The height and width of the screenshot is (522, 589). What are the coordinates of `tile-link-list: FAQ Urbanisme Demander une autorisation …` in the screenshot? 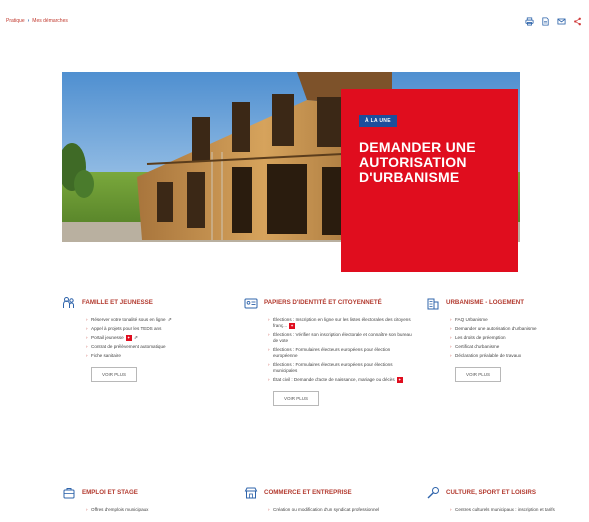 It's located at (506, 338).